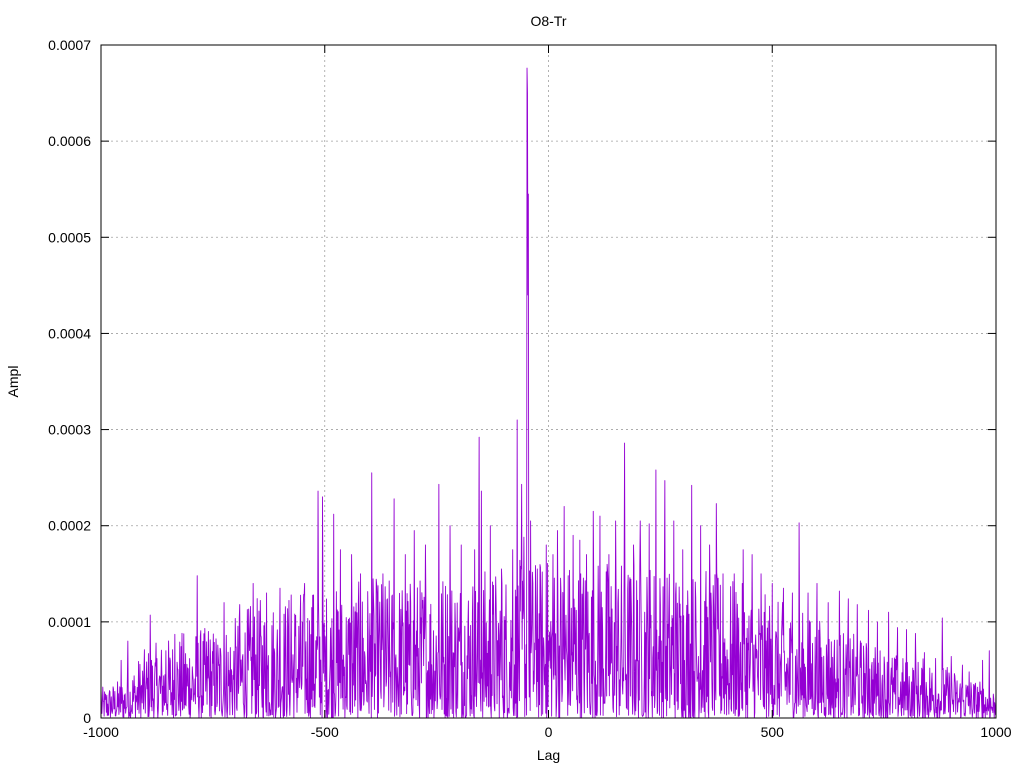 This screenshot has width=1024, height=768. I want to click on y-tick-label: 0.0003, so click(69, 430).